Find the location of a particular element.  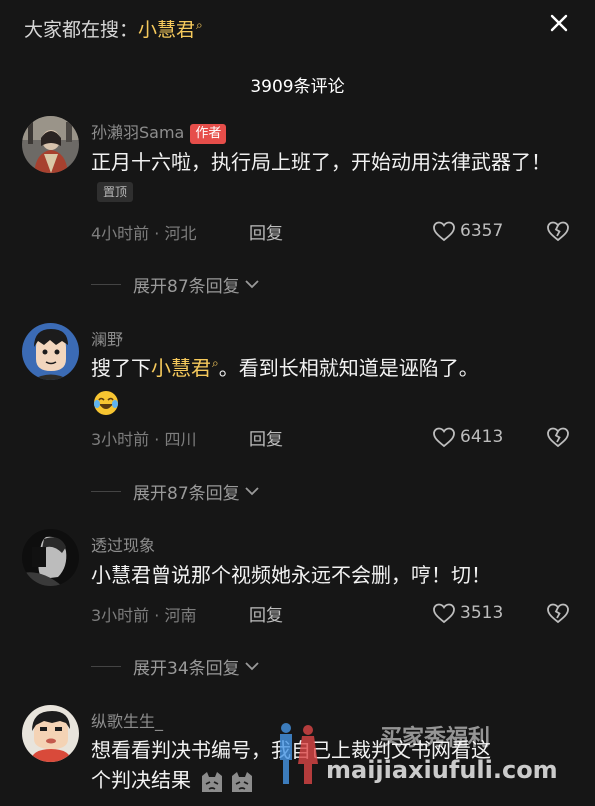

username: 孙瀨羽Sama 作者 is located at coordinates (159, 132).